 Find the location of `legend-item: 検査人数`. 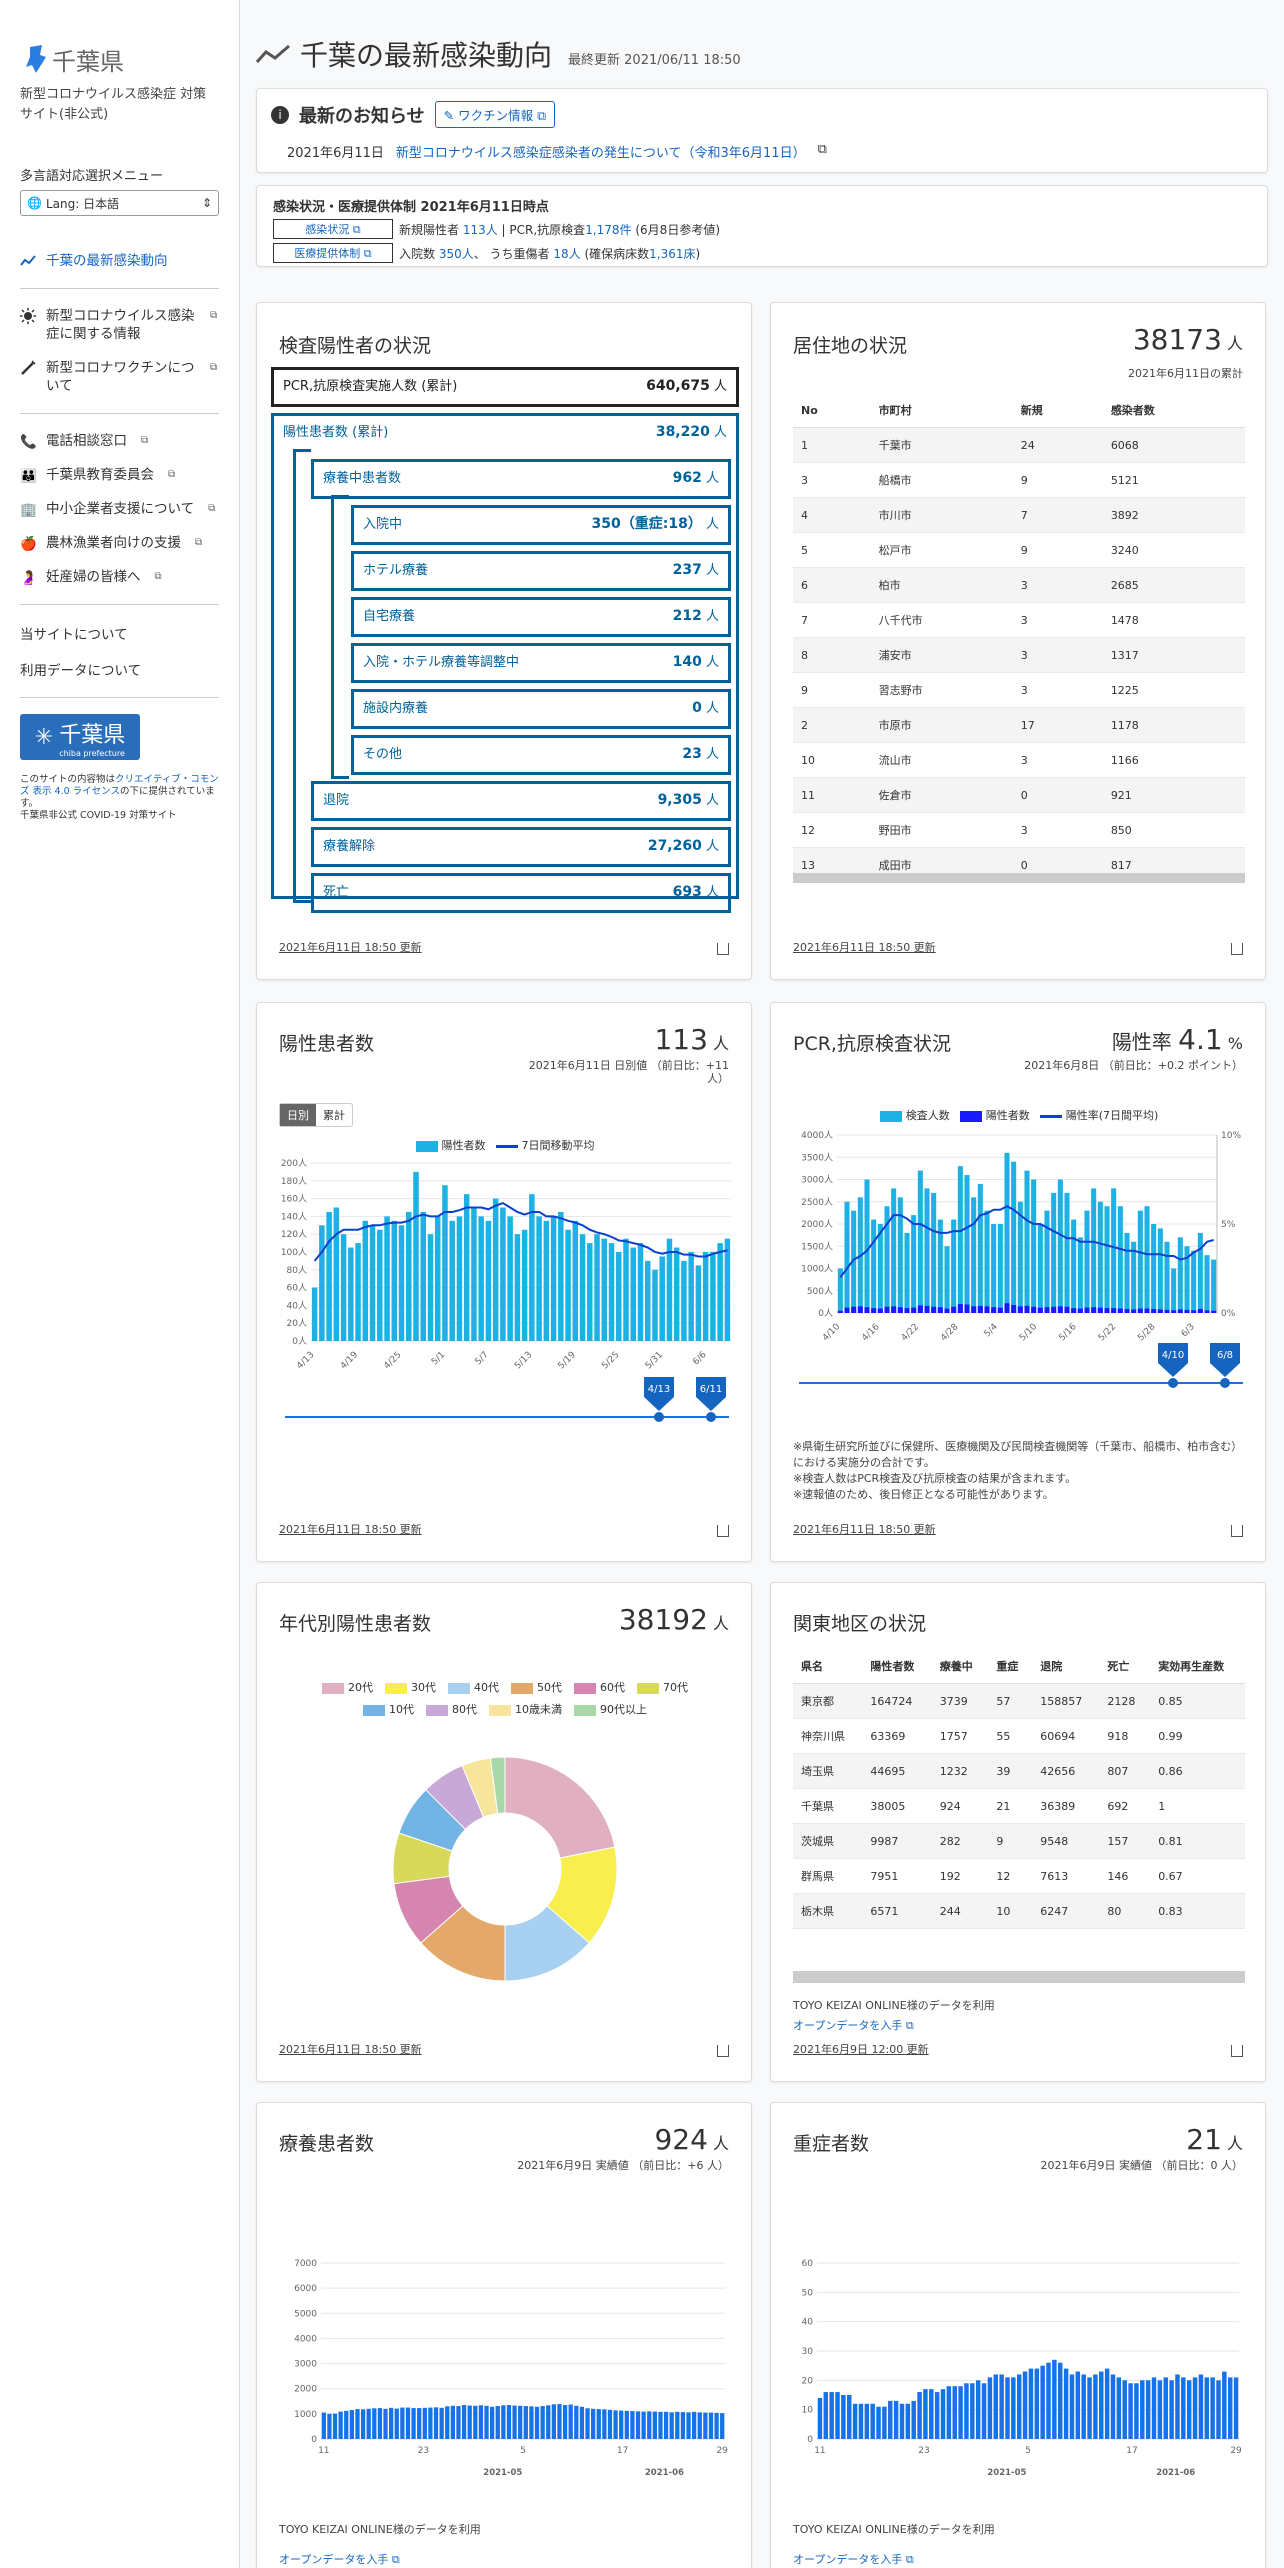

legend-item: 検査人数 is located at coordinates (914, 1115).